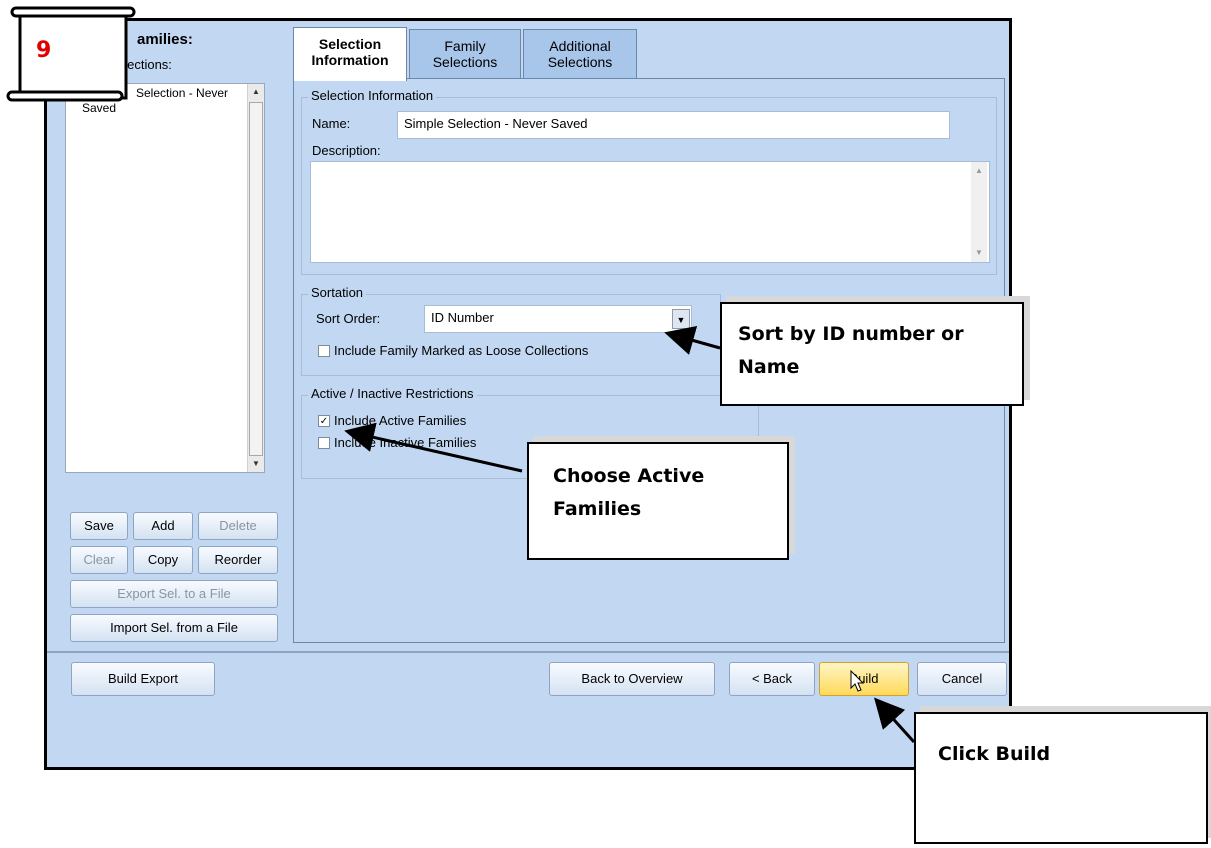 This screenshot has width=1211, height=848. I want to click on active-arrow, so click(433, 447).